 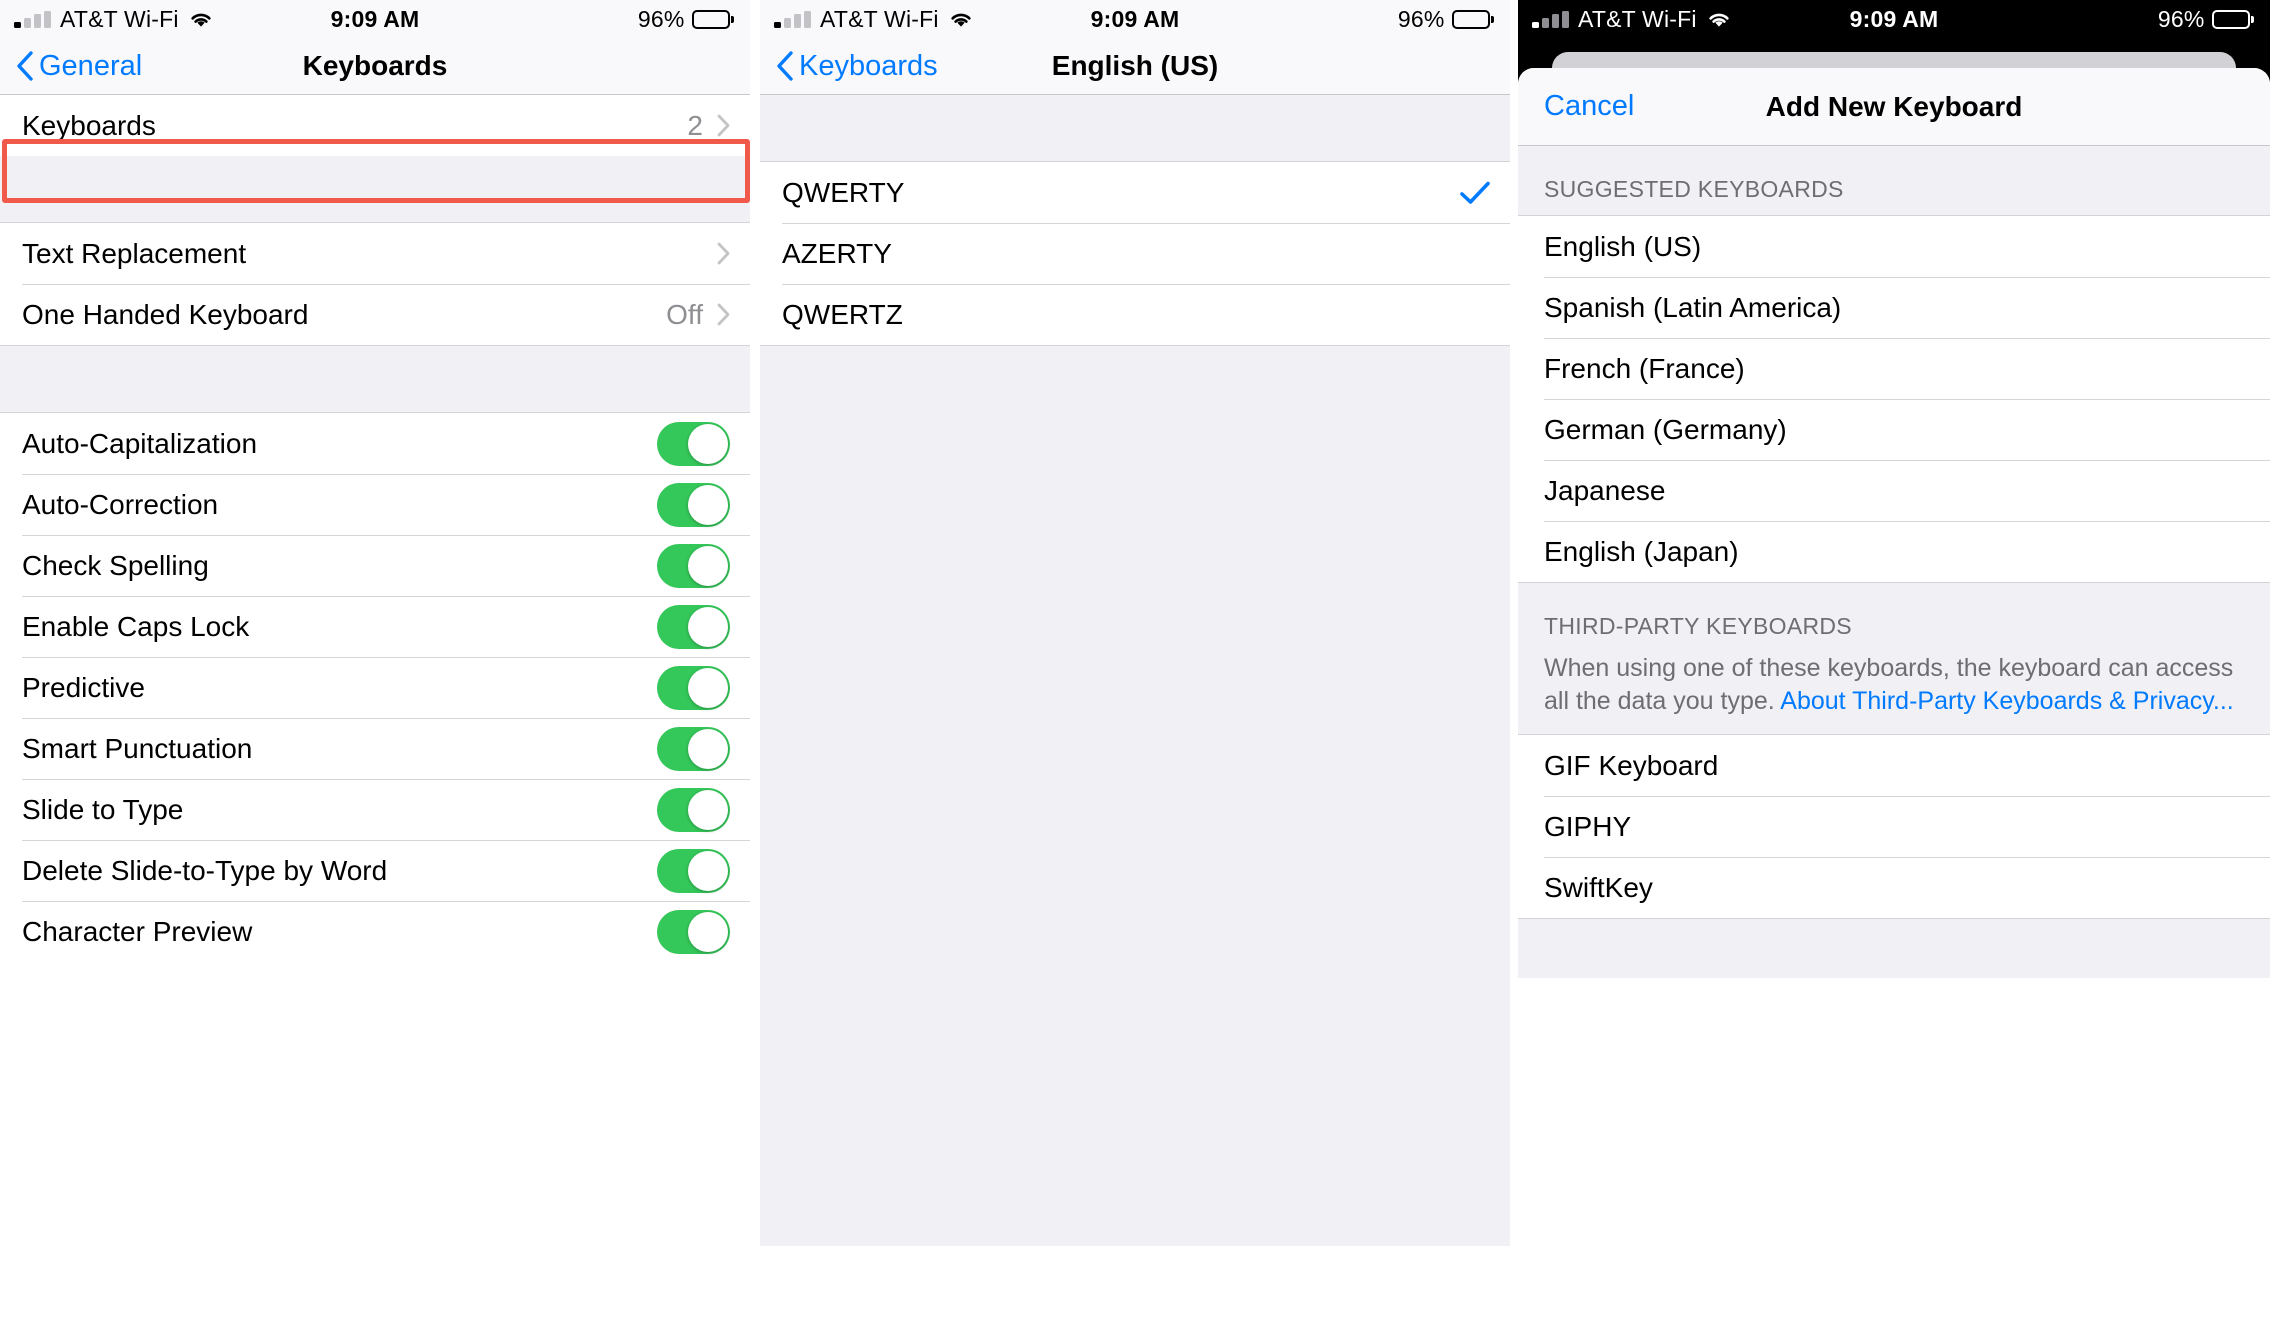 I want to click on row-azerty: AZERTY, so click(x=1135, y=253).